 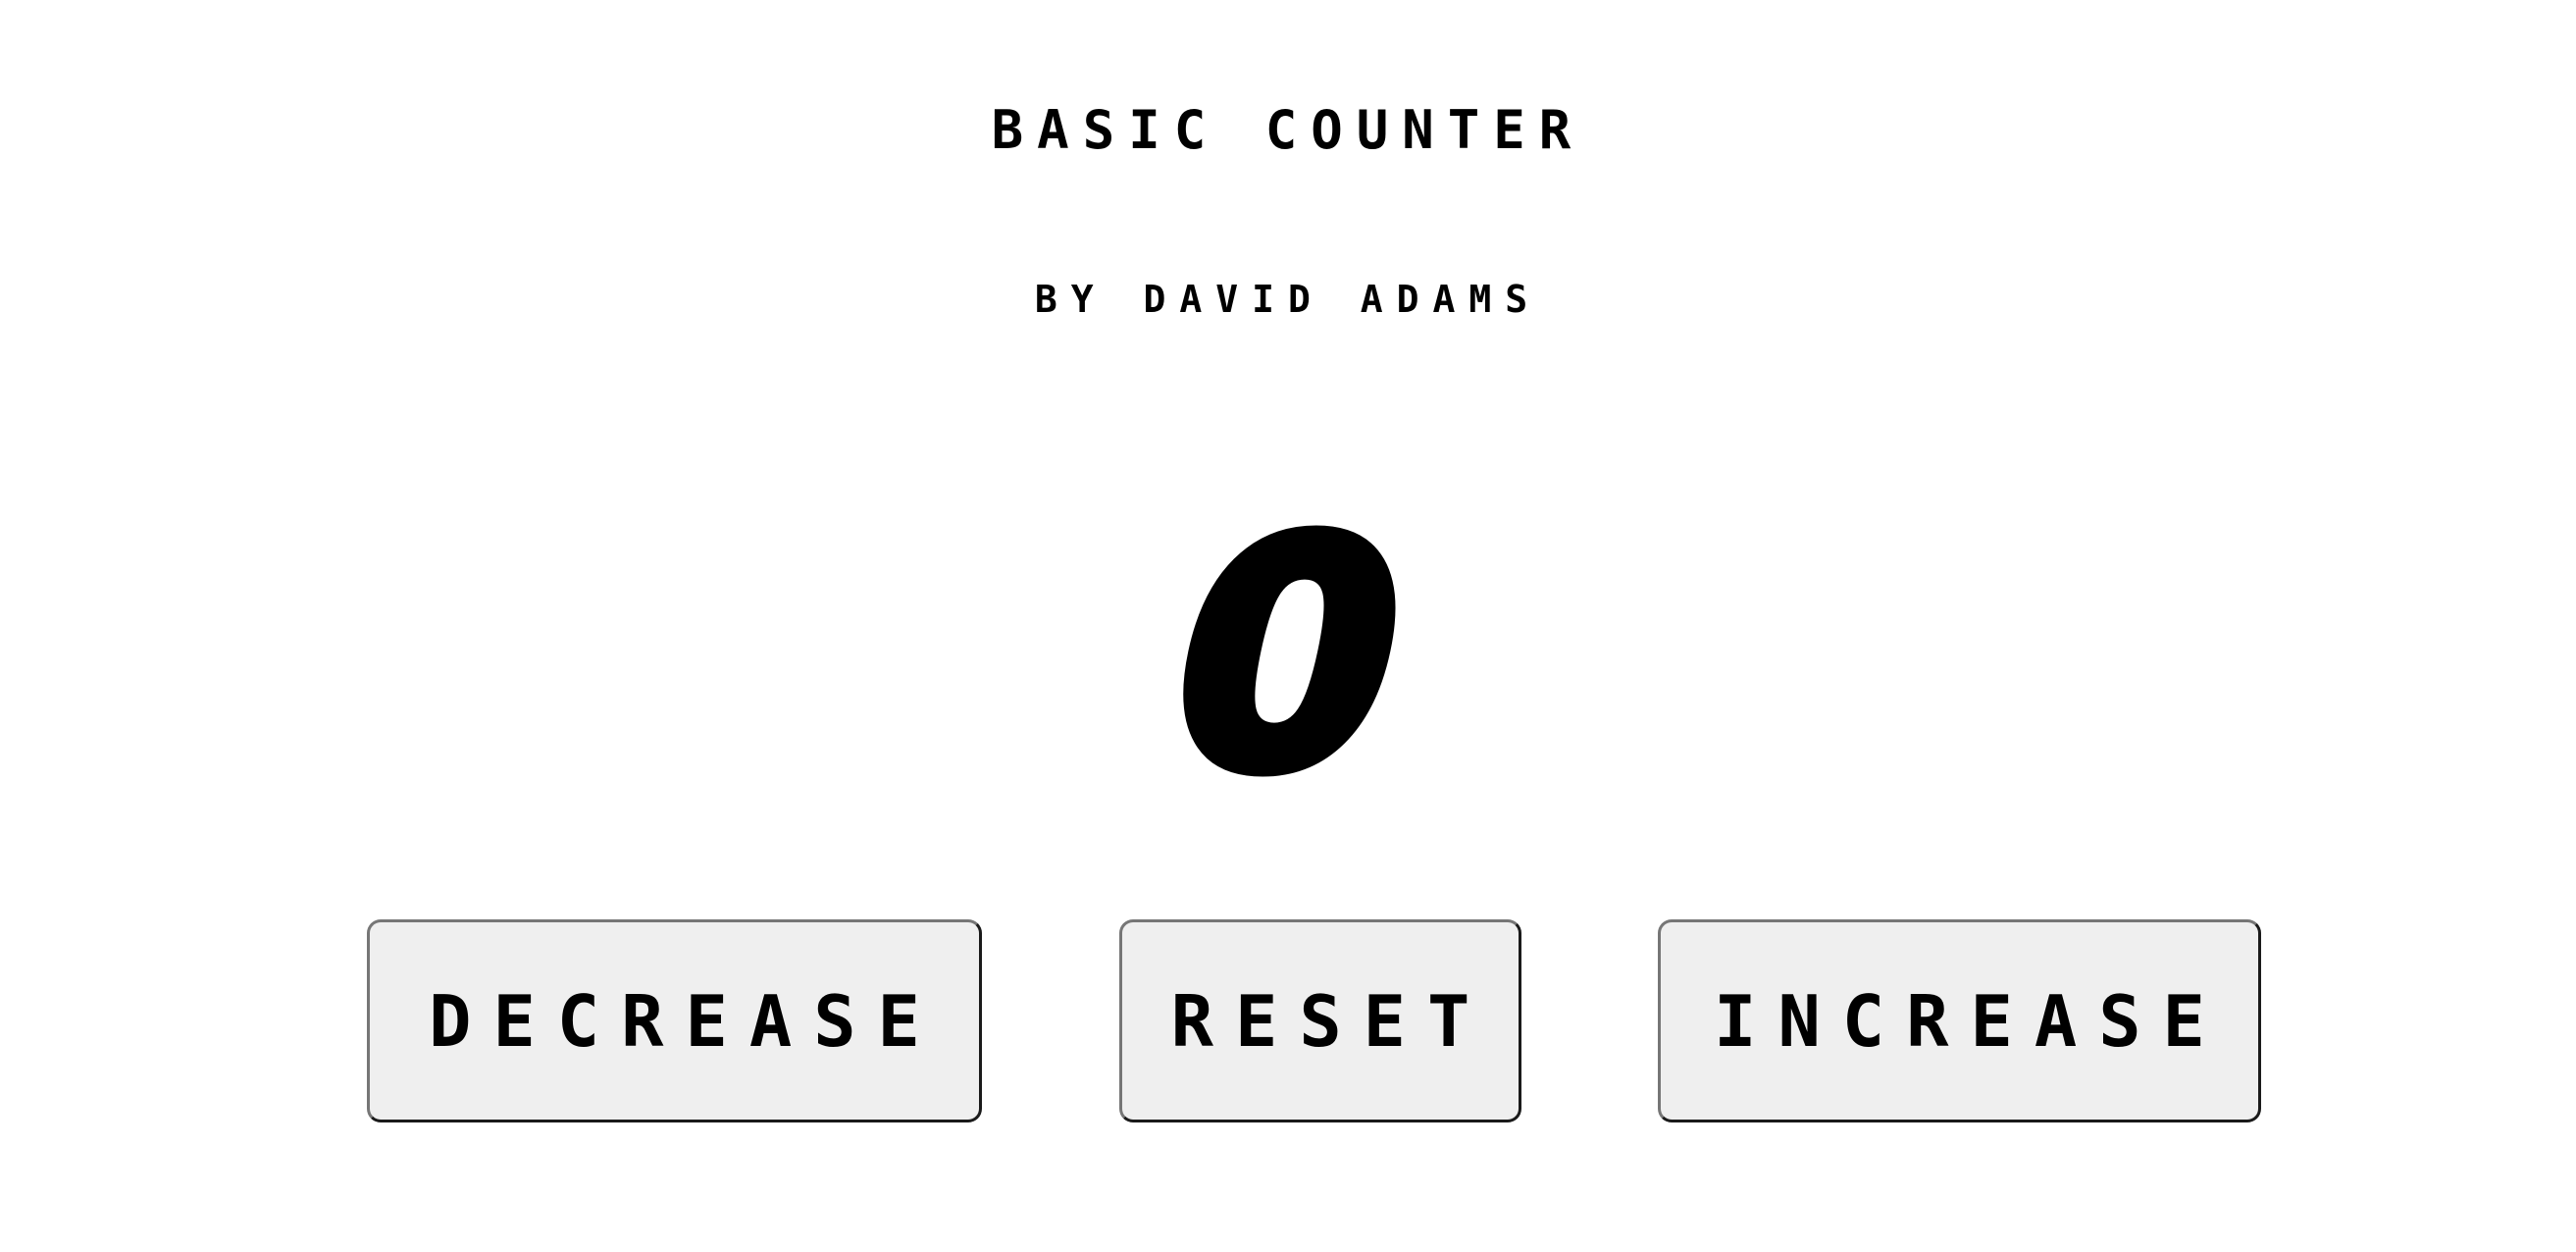 I want to click on page-title: BASIC COUNTER, so click(x=1288, y=130).